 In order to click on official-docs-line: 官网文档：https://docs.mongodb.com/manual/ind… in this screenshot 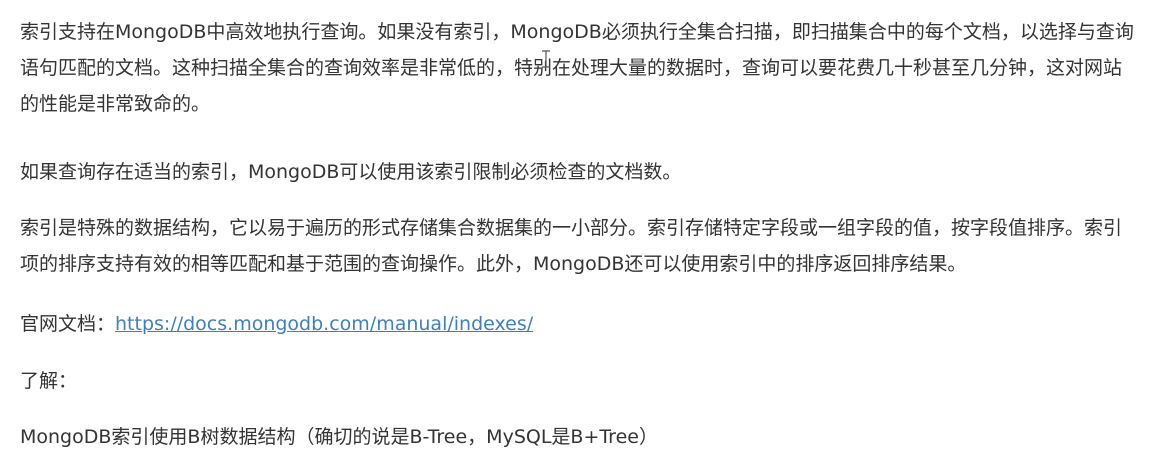, I will do `click(579, 324)`.